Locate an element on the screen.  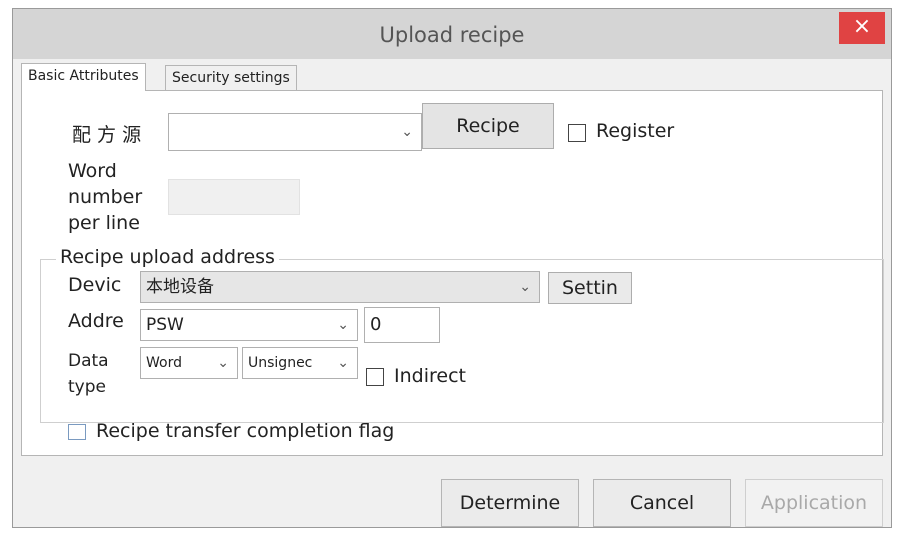
cancel-button: Cancel is located at coordinates (662, 503).